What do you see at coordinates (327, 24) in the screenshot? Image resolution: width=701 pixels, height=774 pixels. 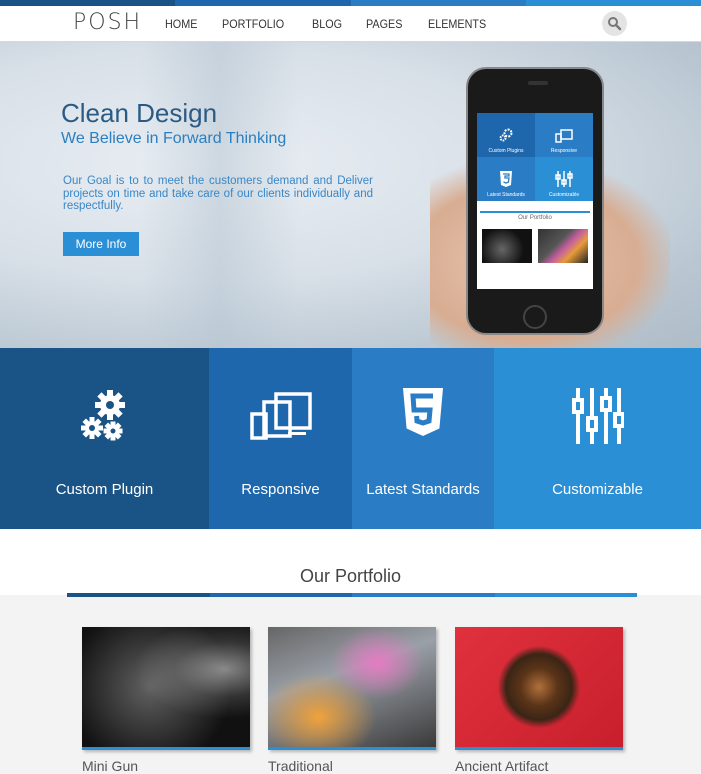 I see `nav-blog: BLOG` at bounding box center [327, 24].